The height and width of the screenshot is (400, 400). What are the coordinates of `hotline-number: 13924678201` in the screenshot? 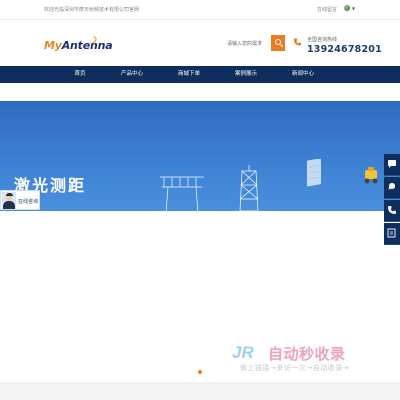 It's located at (344, 49).